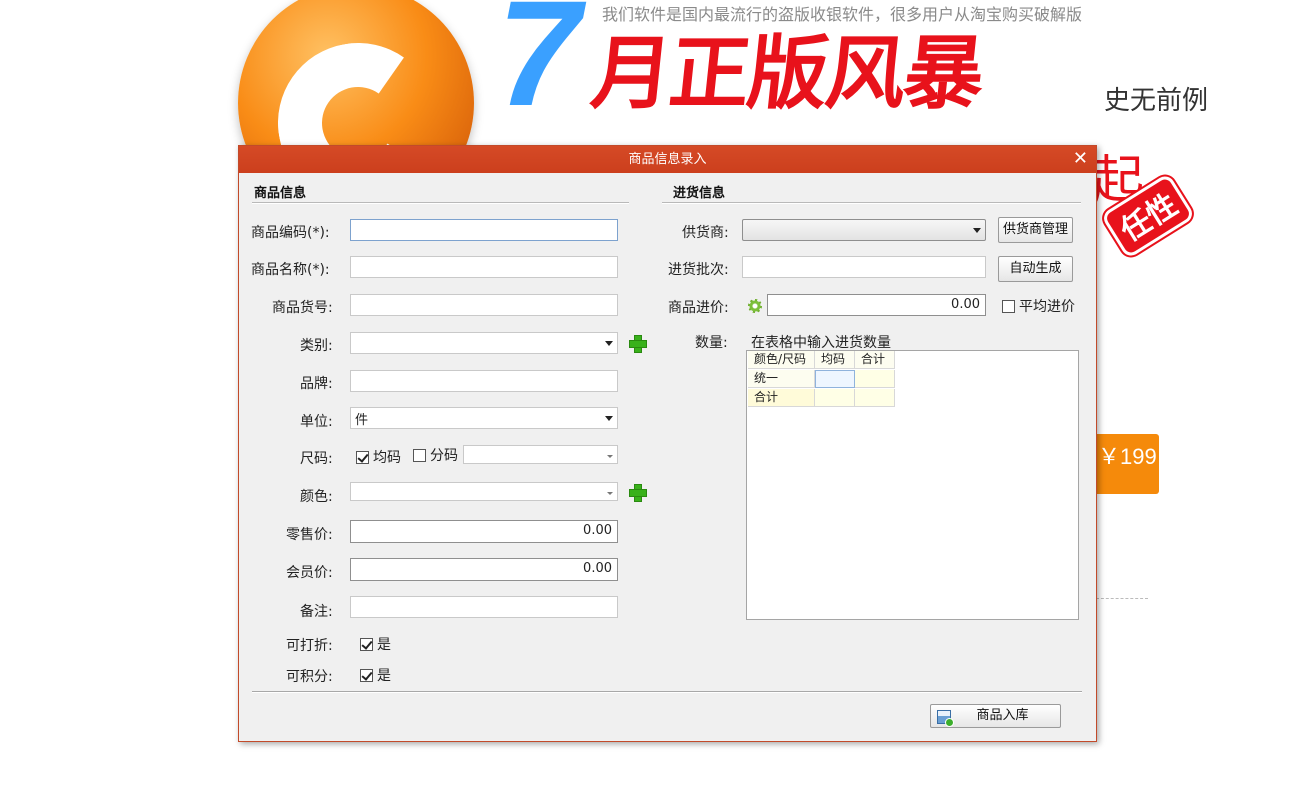  Describe the element at coordinates (638, 344) in the screenshot. I see `add-category-icon` at that location.